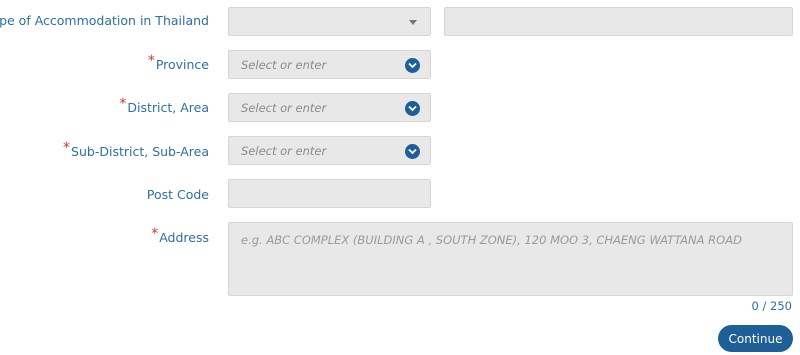 This screenshot has height=355, width=800. Describe the element at coordinates (168, 107) in the screenshot. I see `district-label-text: District, Area` at that location.